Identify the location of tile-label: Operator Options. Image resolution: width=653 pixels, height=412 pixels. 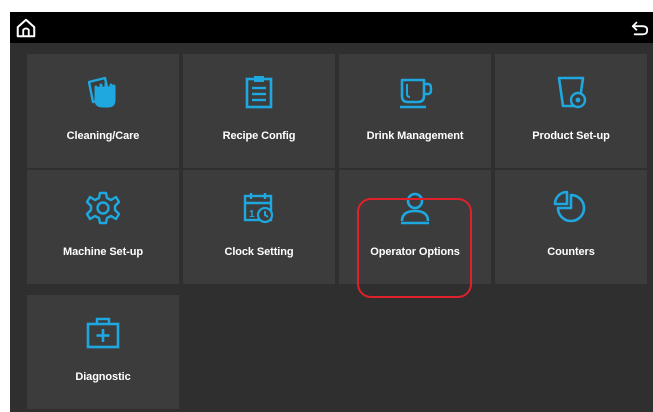
(415, 252).